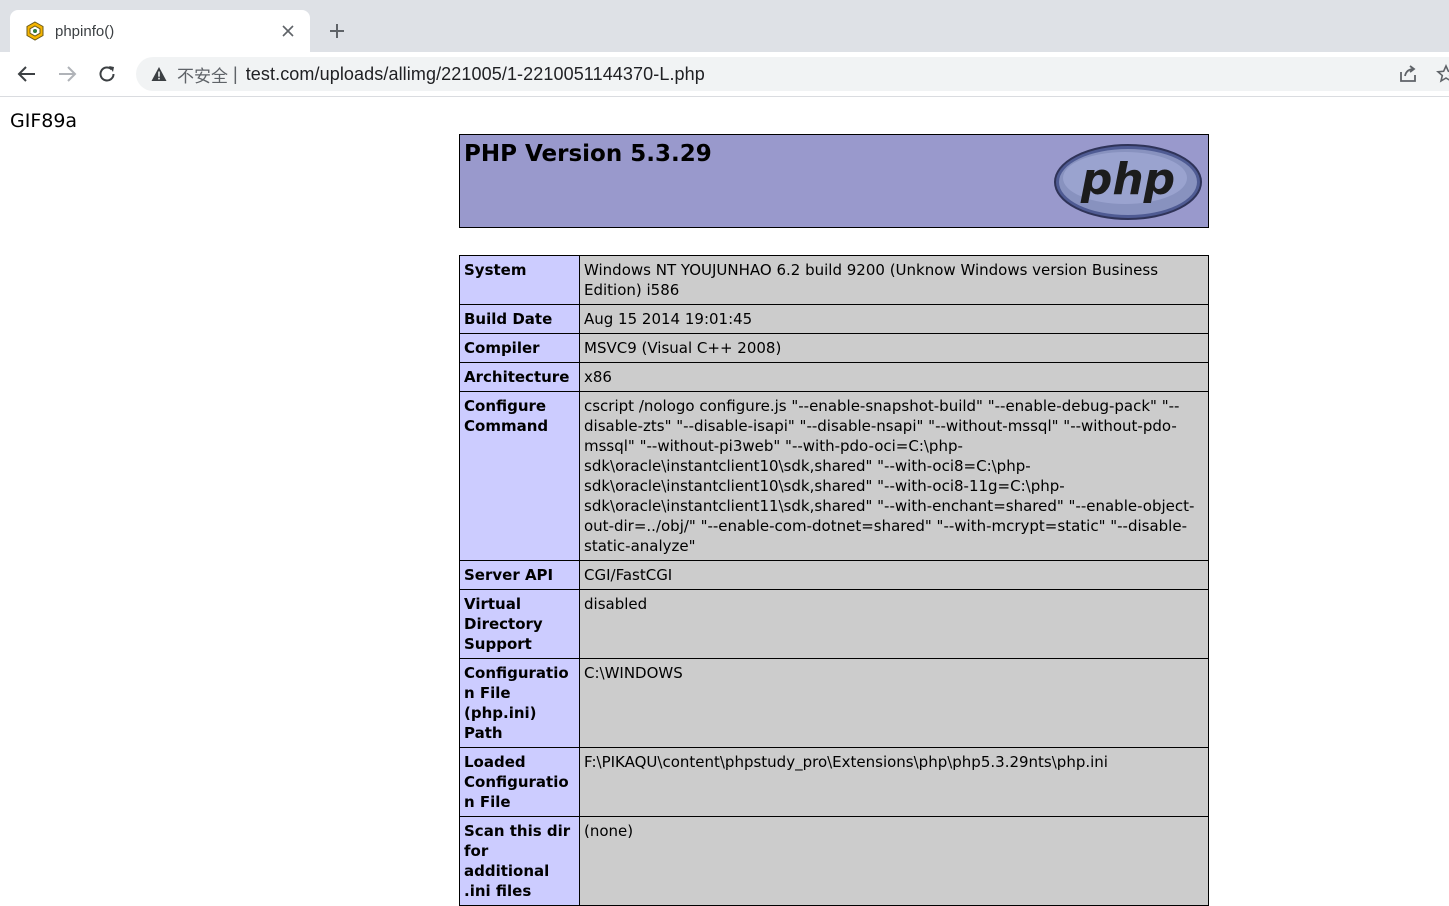 This screenshot has width=1449, height=906. What do you see at coordinates (35, 31) in the screenshot?
I see `php-favicon-icon` at bounding box center [35, 31].